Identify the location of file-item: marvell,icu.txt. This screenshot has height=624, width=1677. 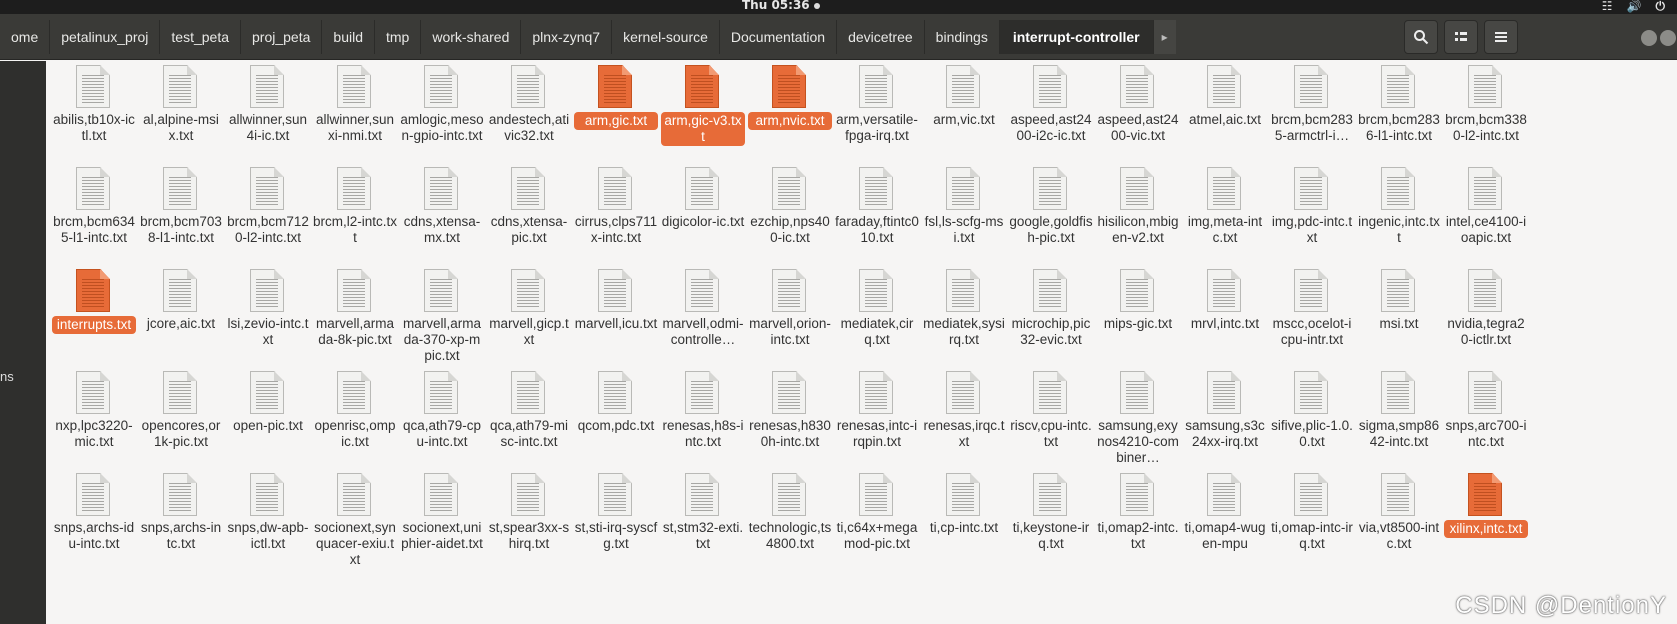
(616, 317).